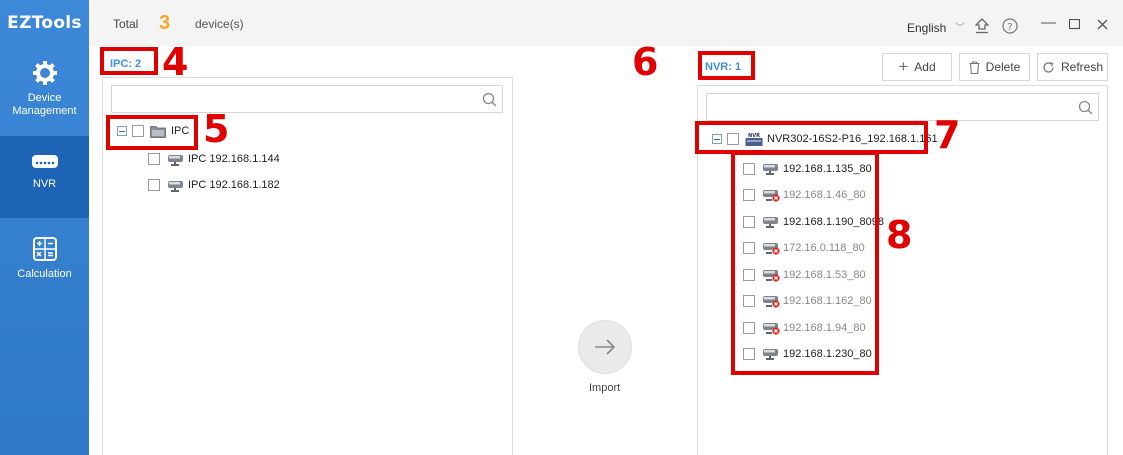 This screenshot has width=1123, height=455. I want to click on add-button-label: Add, so click(925, 67).